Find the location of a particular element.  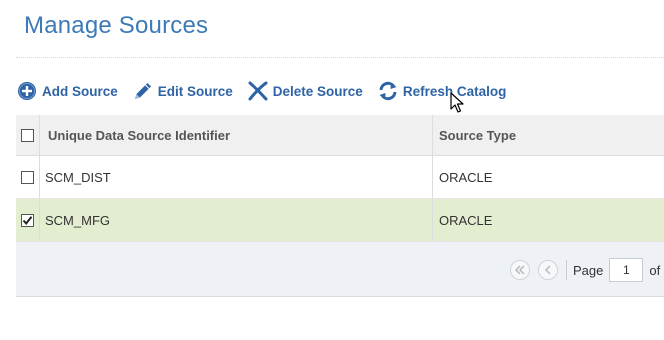

refresh-catalog-label: Refresh Catalog is located at coordinates (454, 91).